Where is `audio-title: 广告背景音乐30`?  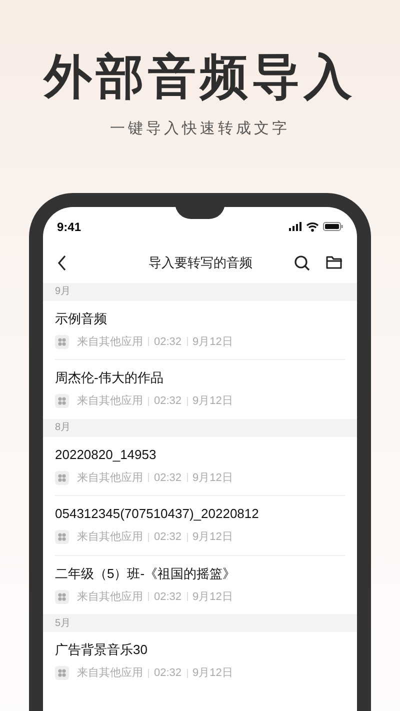 audio-title: 广告背景音乐30 is located at coordinates (200, 650).